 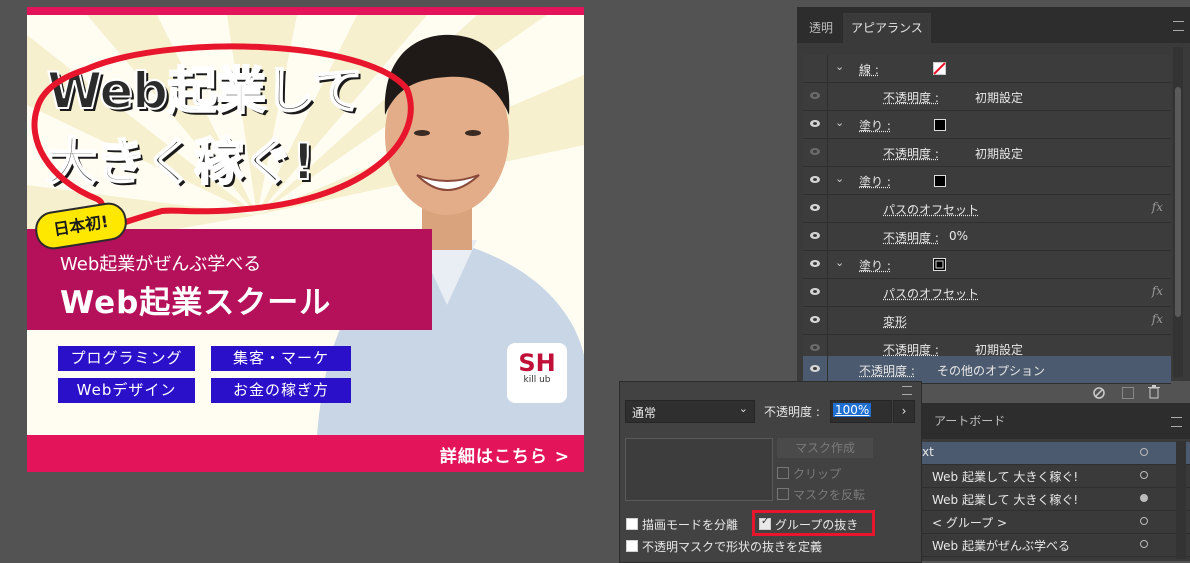 What do you see at coordinates (987, 237) in the screenshot?
I see `appearance-row-opacity: 不透明度 : 0%` at bounding box center [987, 237].